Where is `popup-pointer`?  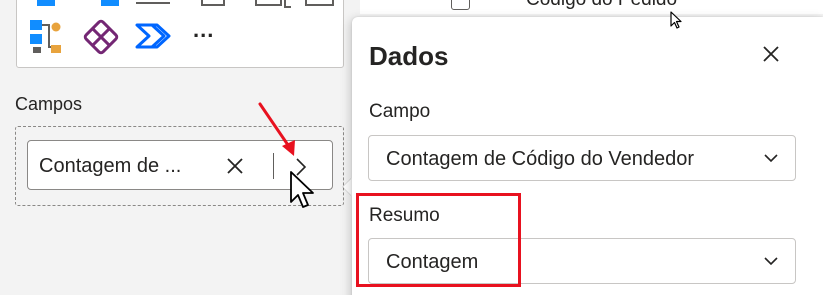 popup-pointer is located at coordinates (347, 187).